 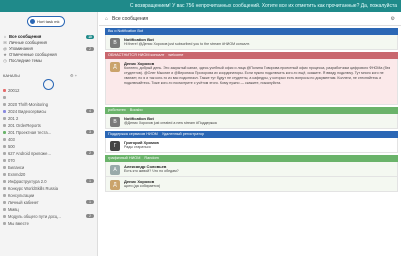 What do you see at coordinates (49, 216) in the screenshot?
I see `stream-item: Модуль общего пути досц... 2` at bounding box center [49, 216].